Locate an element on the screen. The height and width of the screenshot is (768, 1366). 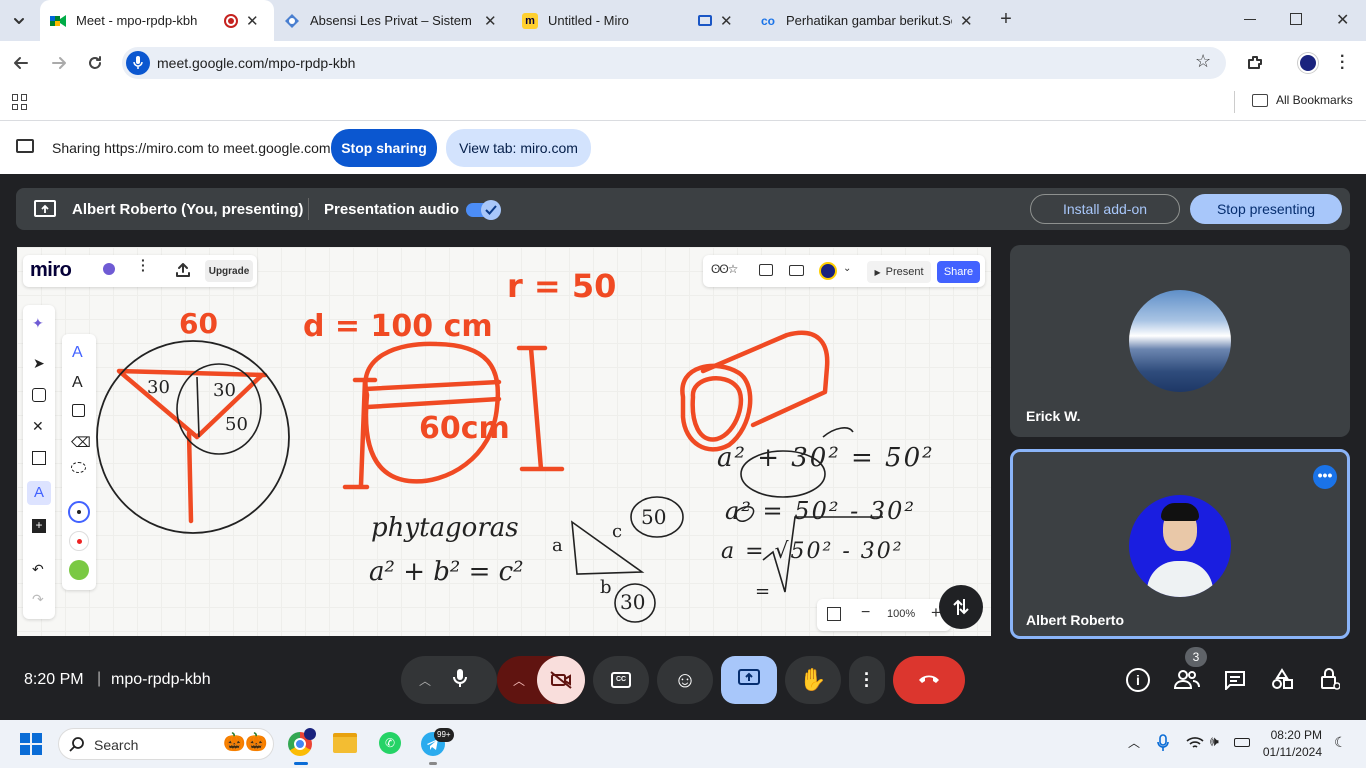
bookmarks-bar: All Bookmarks is located at coordinates (683, 103).